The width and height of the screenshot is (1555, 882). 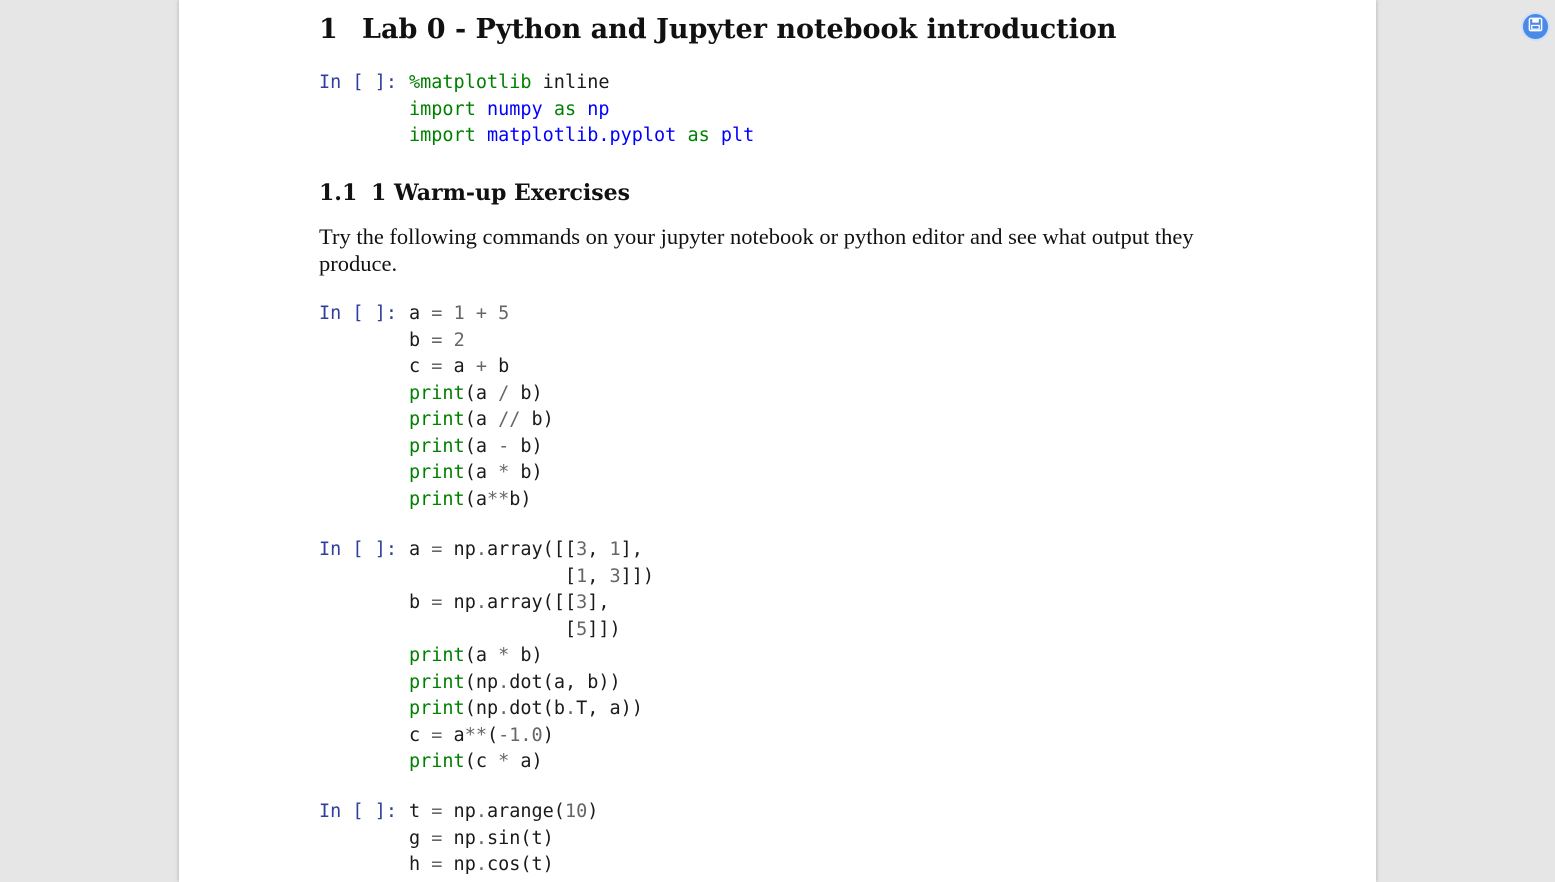 I want to click on code-token: g, so click(x=420, y=838).